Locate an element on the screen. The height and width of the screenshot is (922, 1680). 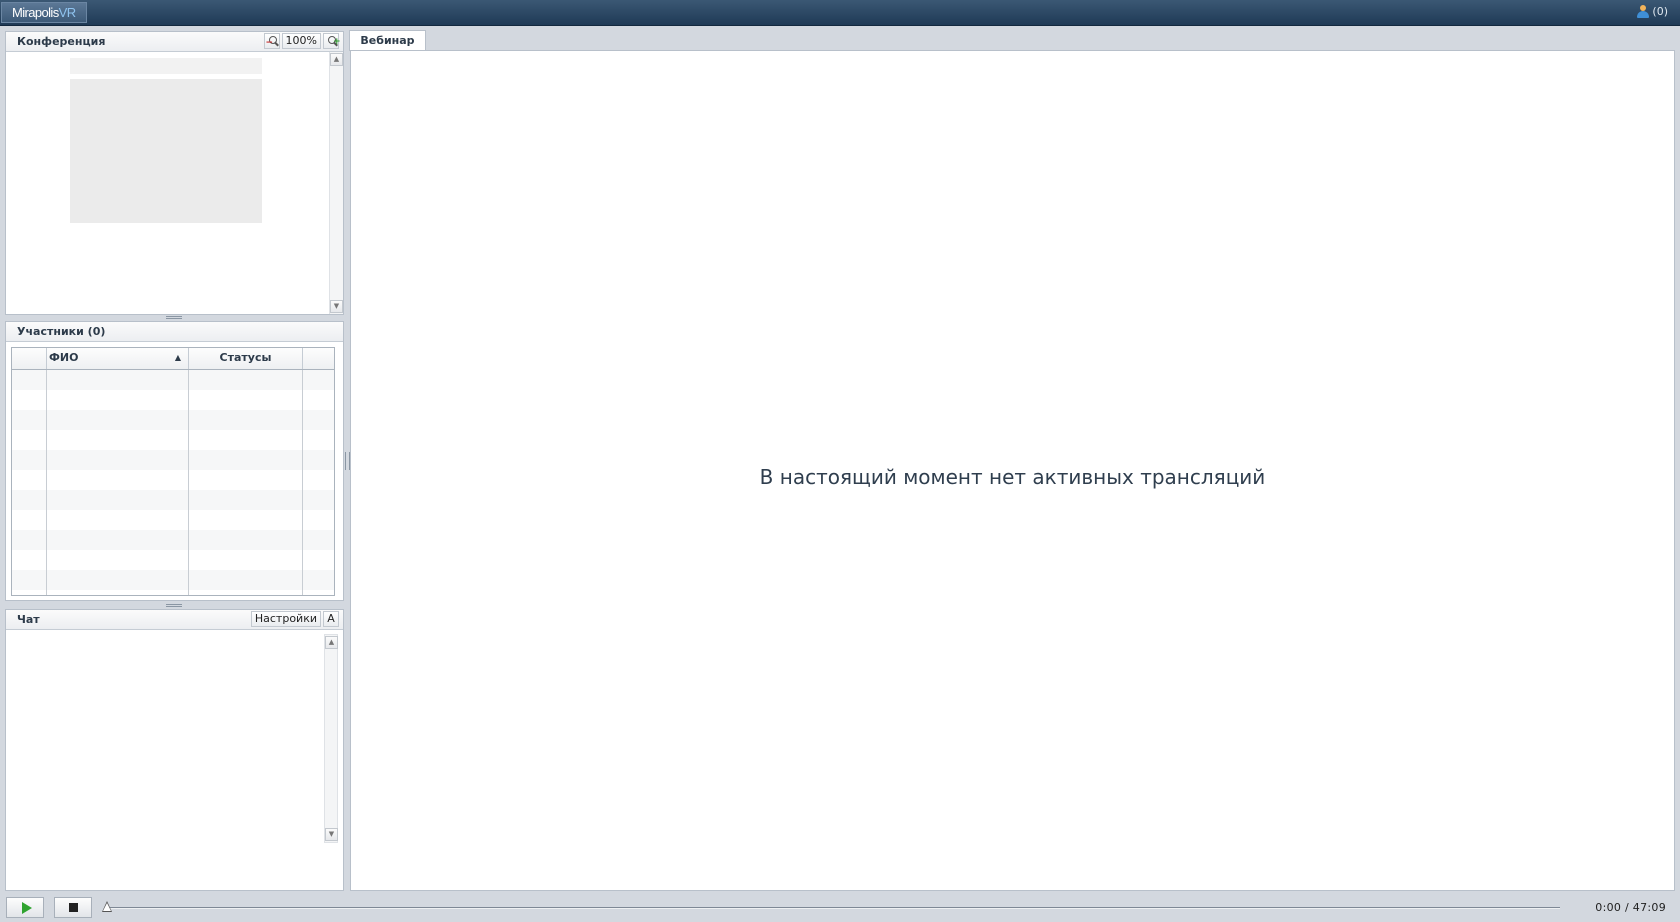
table-body is located at coordinates (173, 482).